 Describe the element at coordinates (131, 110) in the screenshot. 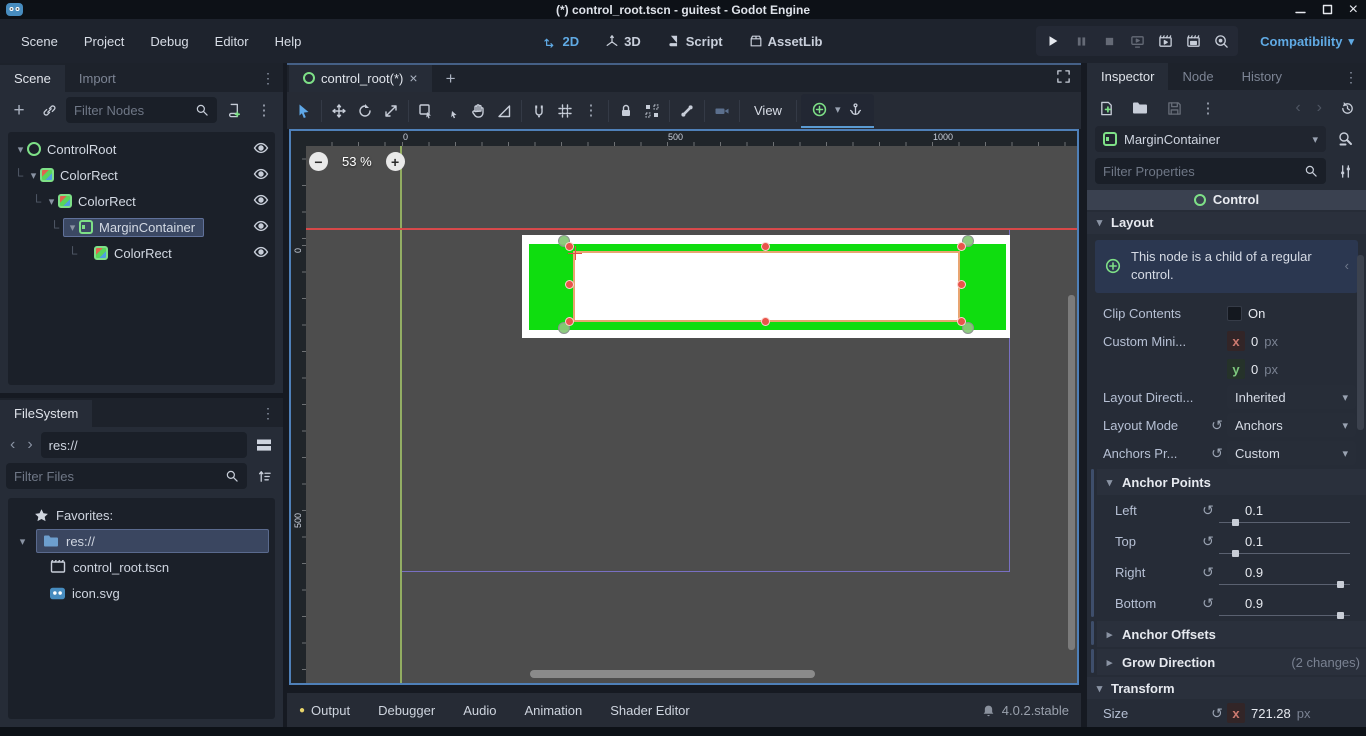

I see `filter-nodes-field` at that location.